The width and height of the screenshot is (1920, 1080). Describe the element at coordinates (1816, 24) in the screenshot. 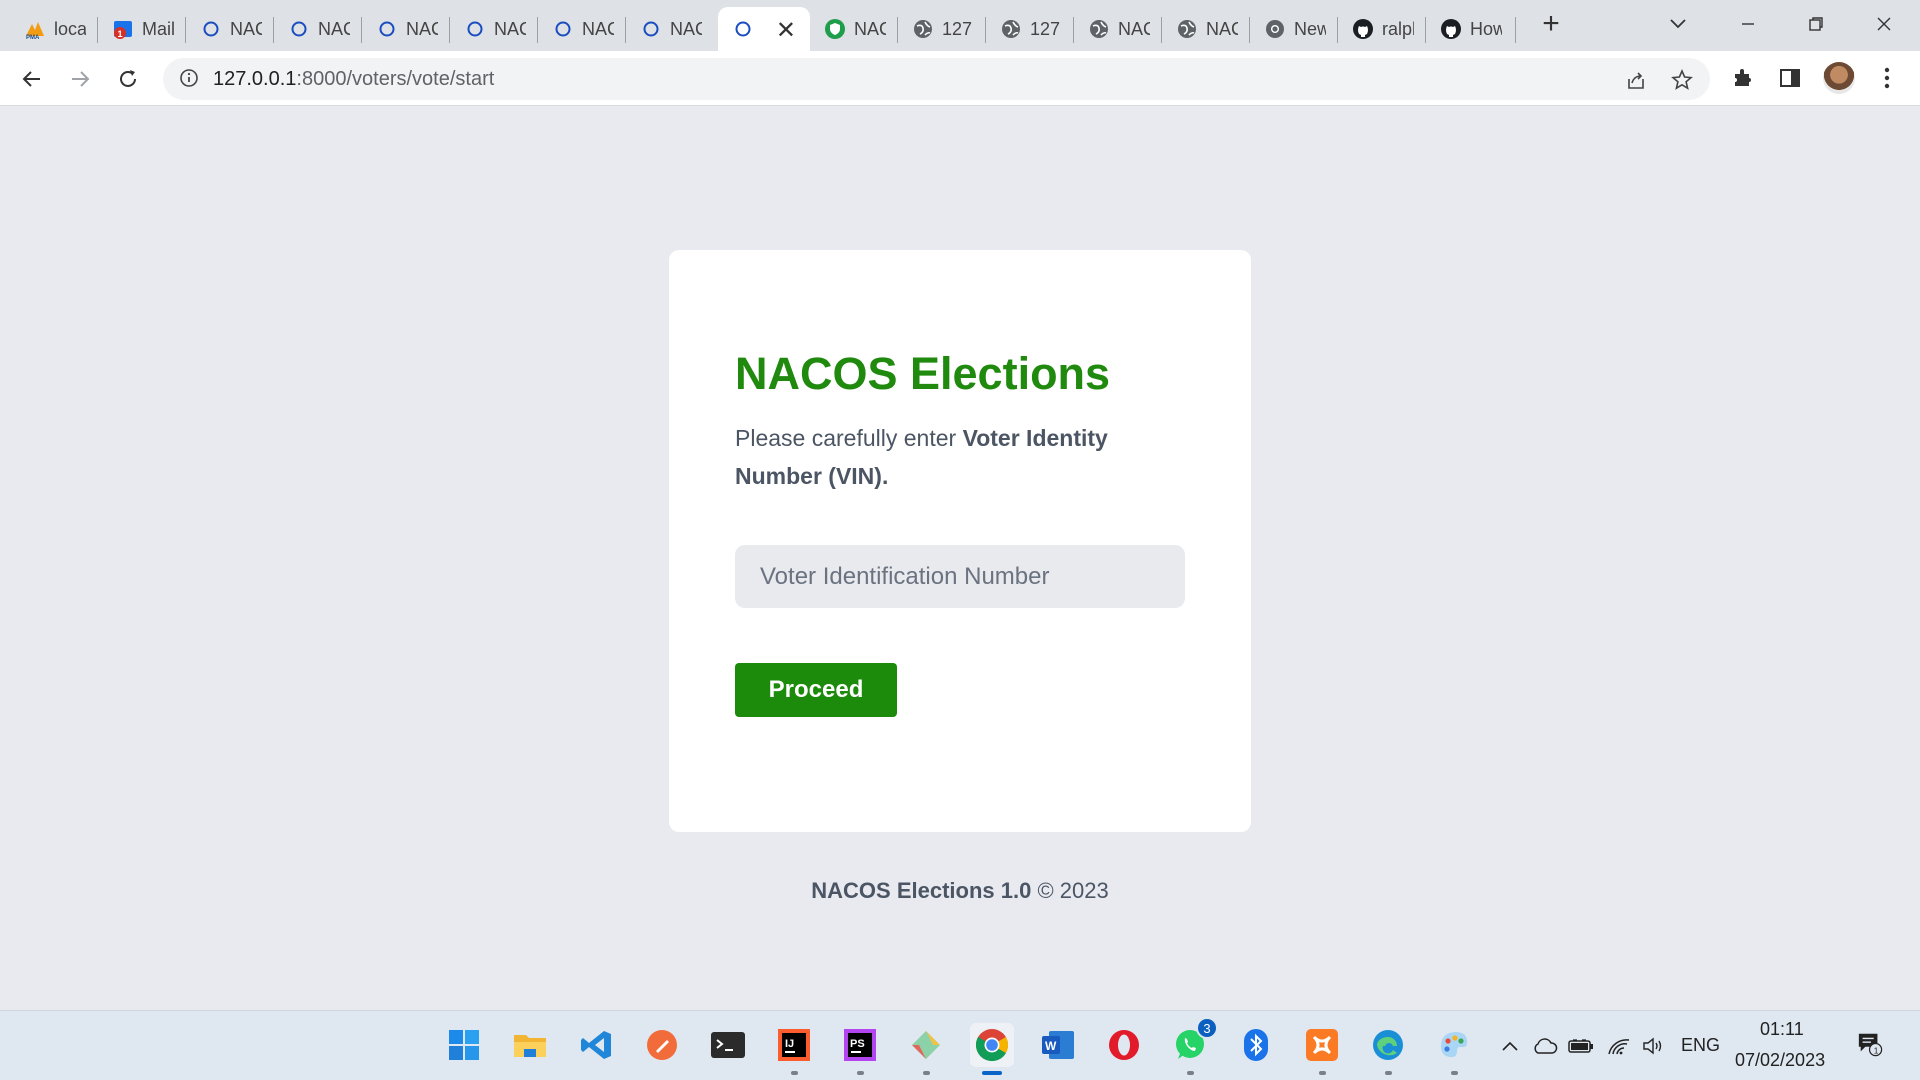

I see `restore-button` at that location.